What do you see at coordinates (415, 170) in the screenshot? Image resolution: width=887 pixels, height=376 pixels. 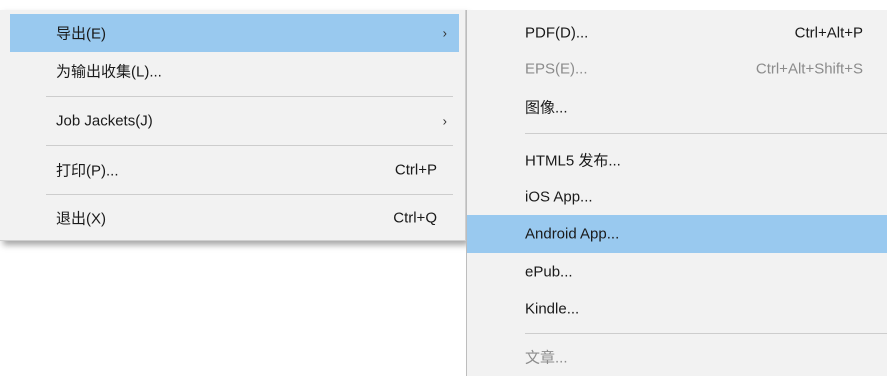 I see `menu-item-shortcut: Ctrl+P` at bounding box center [415, 170].